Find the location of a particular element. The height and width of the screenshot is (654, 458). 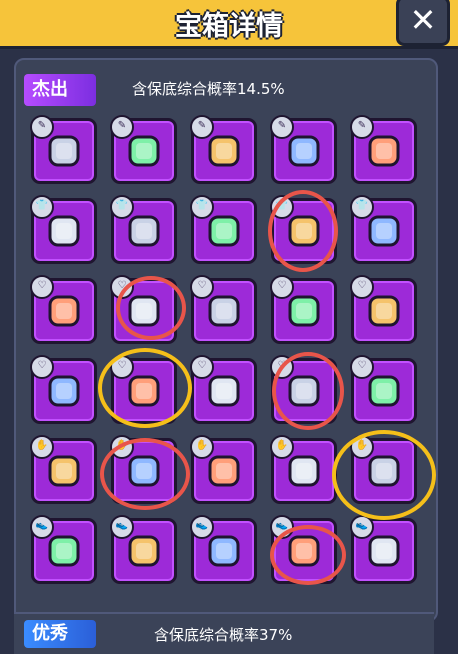

spear-icon is located at coordinates (384, 151).